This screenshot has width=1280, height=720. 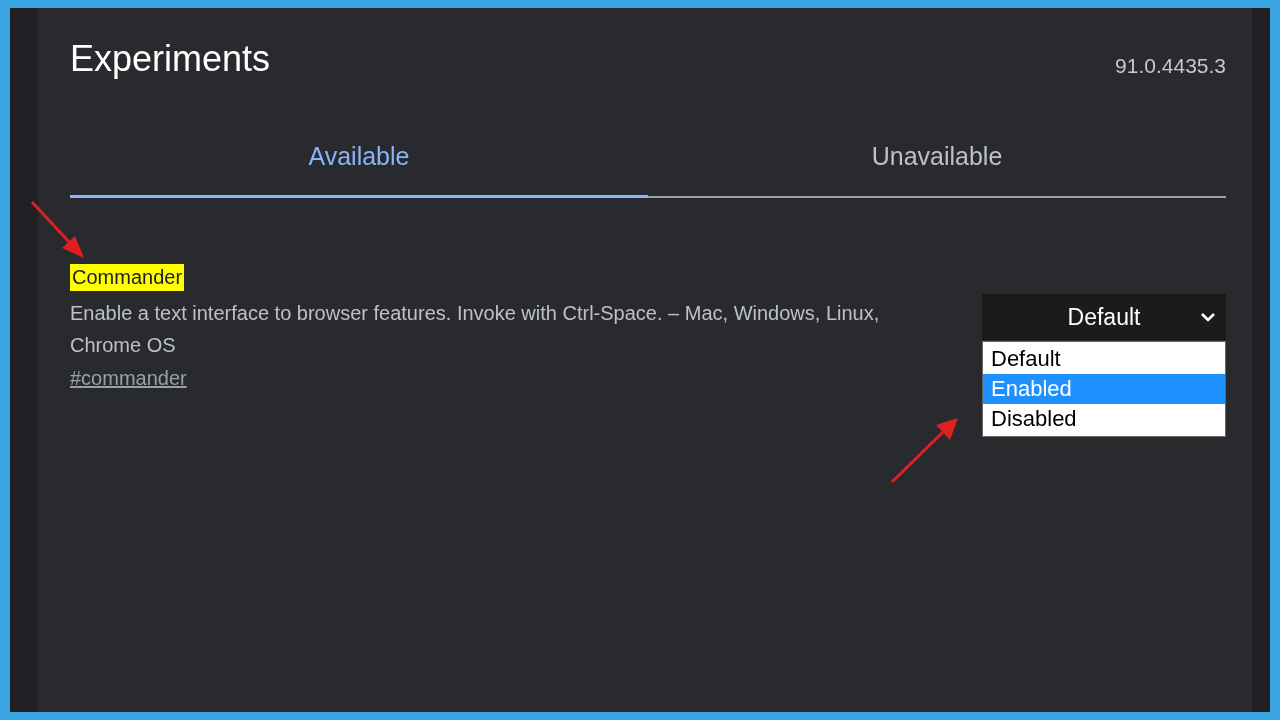 What do you see at coordinates (170, 59) in the screenshot?
I see `page-title: Experiments` at bounding box center [170, 59].